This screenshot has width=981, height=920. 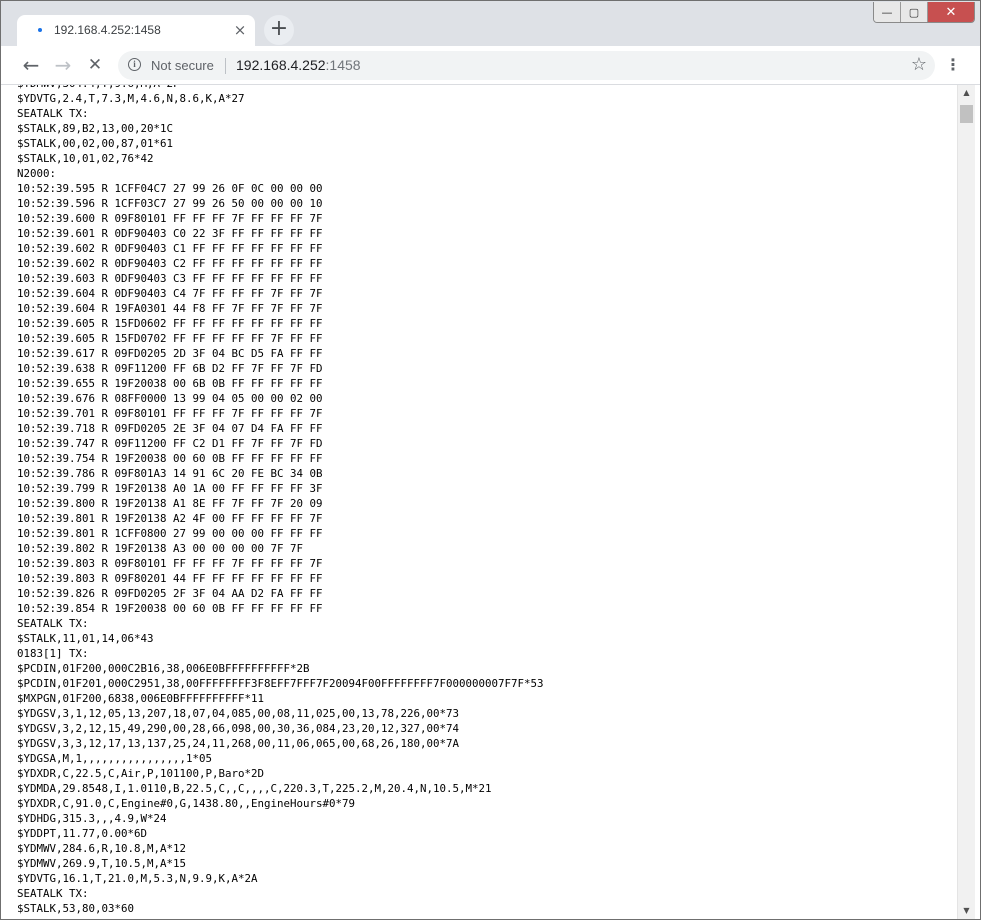 I want to click on log-line: $STALK,89,B2,13,00,20*1C, so click(x=95, y=128).